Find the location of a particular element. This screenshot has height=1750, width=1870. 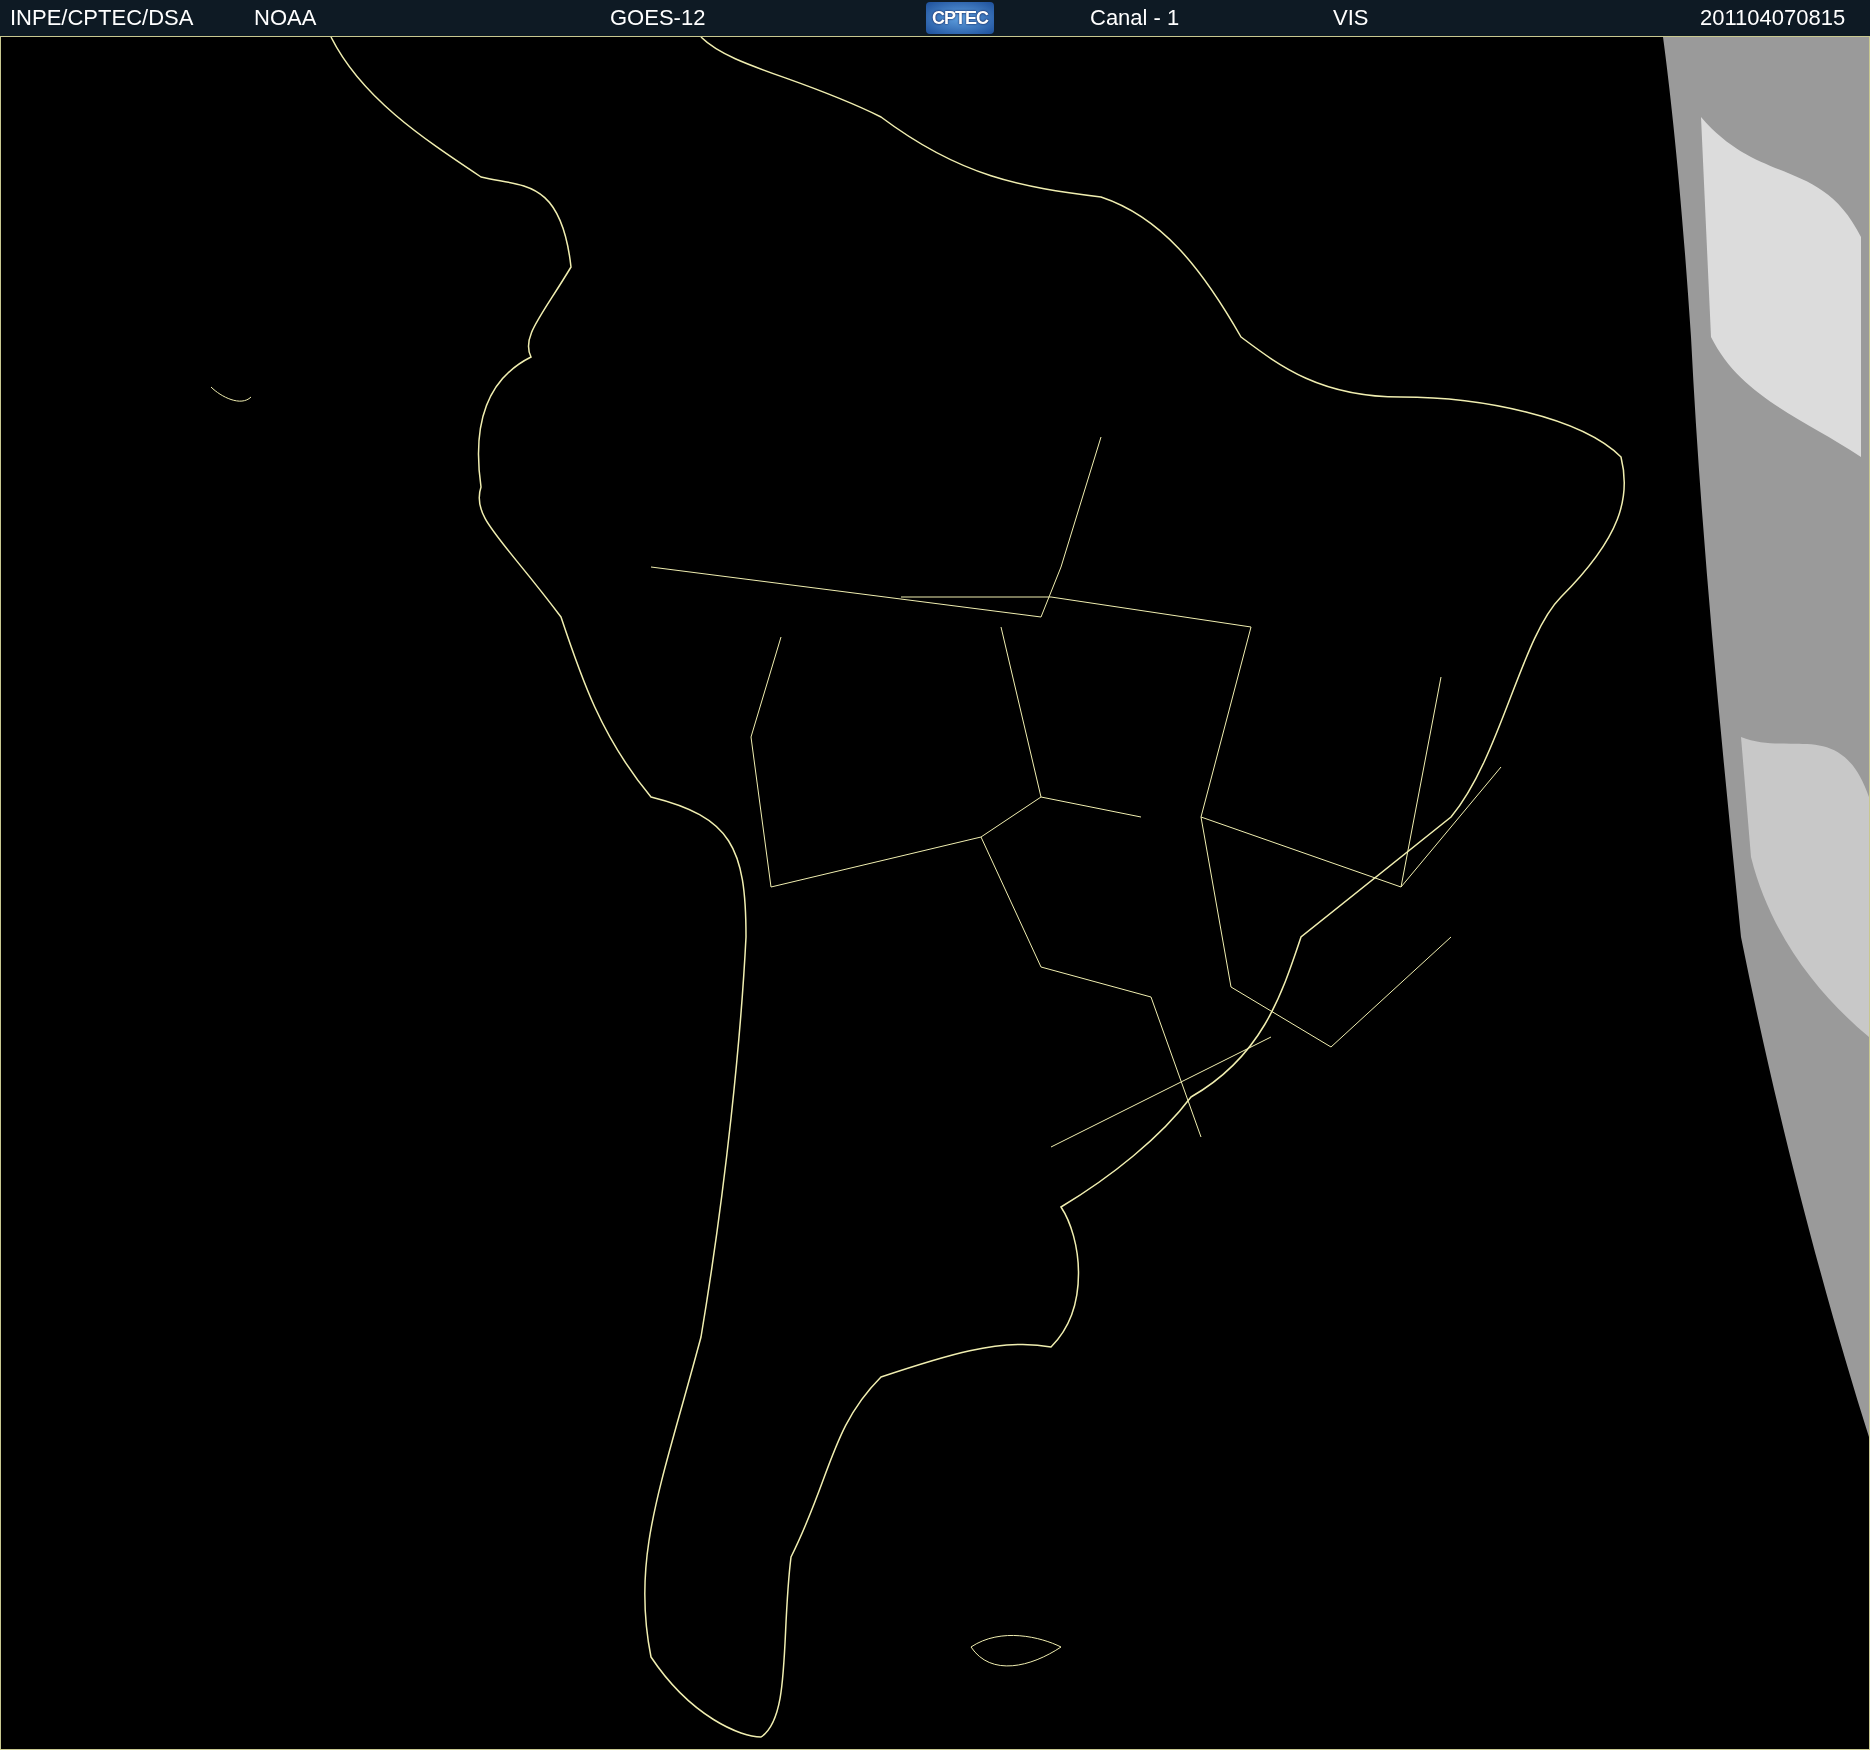

header-label: NOAA is located at coordinates (286, 18).